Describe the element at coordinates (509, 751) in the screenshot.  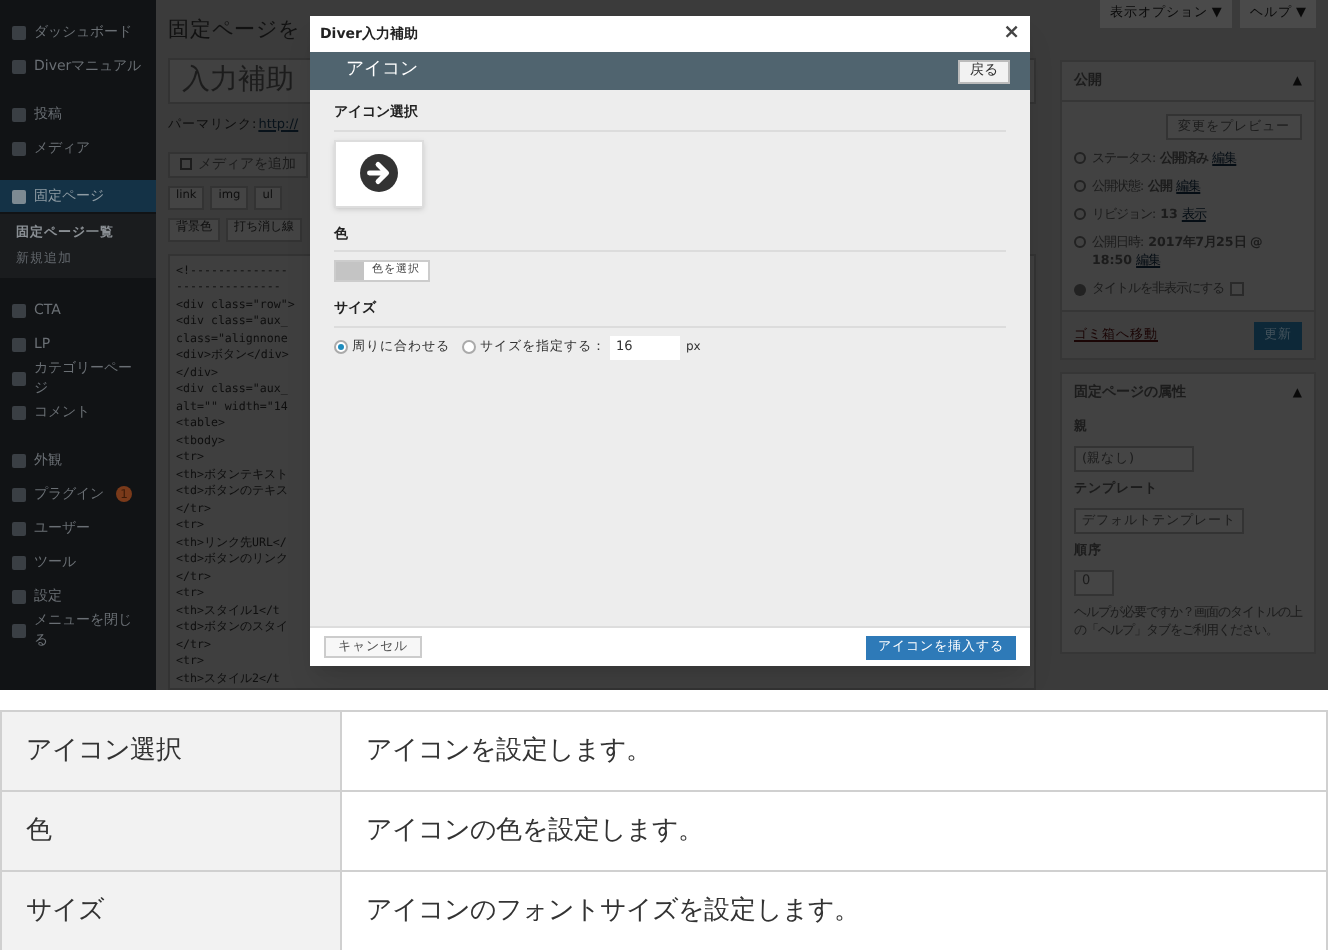
I see `table-cell-text: アイコンを設定します。` at that location.